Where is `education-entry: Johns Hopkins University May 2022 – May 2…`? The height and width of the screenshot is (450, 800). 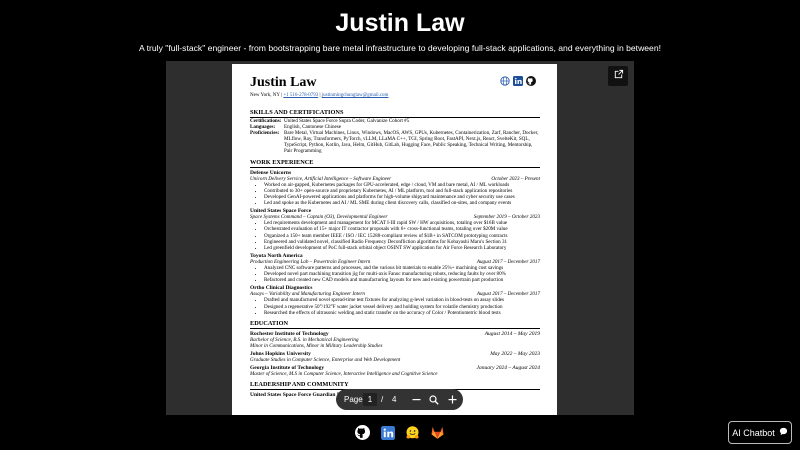 education-entry: Johns Hopkins University May 2022 – May 2… is located at coordinates (395, 357).